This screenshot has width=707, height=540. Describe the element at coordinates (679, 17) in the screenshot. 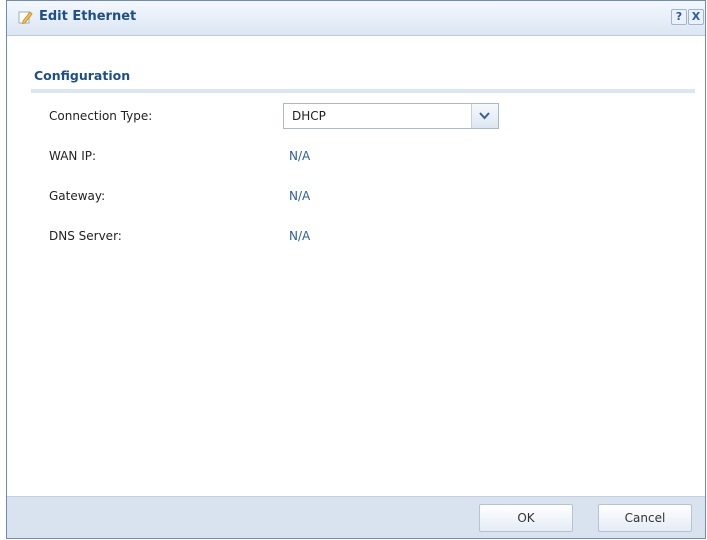

I see `help-button: ?` at that location.